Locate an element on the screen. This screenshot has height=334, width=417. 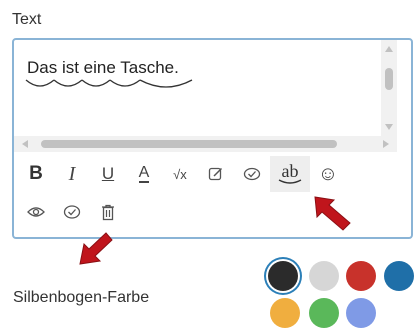
formatting-toolbar: B I U A √x ab ☺ is located at coordinates (212, 174).